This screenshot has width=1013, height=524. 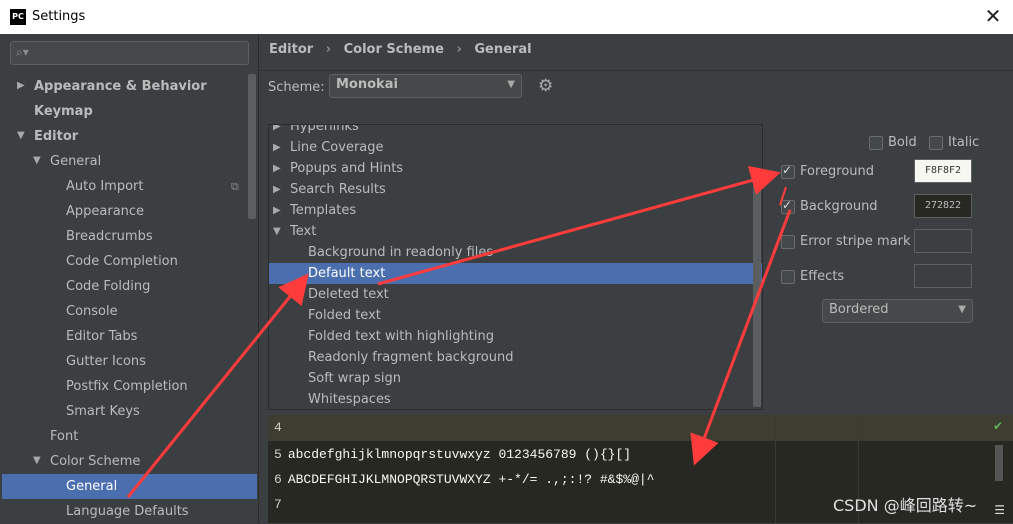 I want to click on italic-label: Italic, so click(x=964, y=142).